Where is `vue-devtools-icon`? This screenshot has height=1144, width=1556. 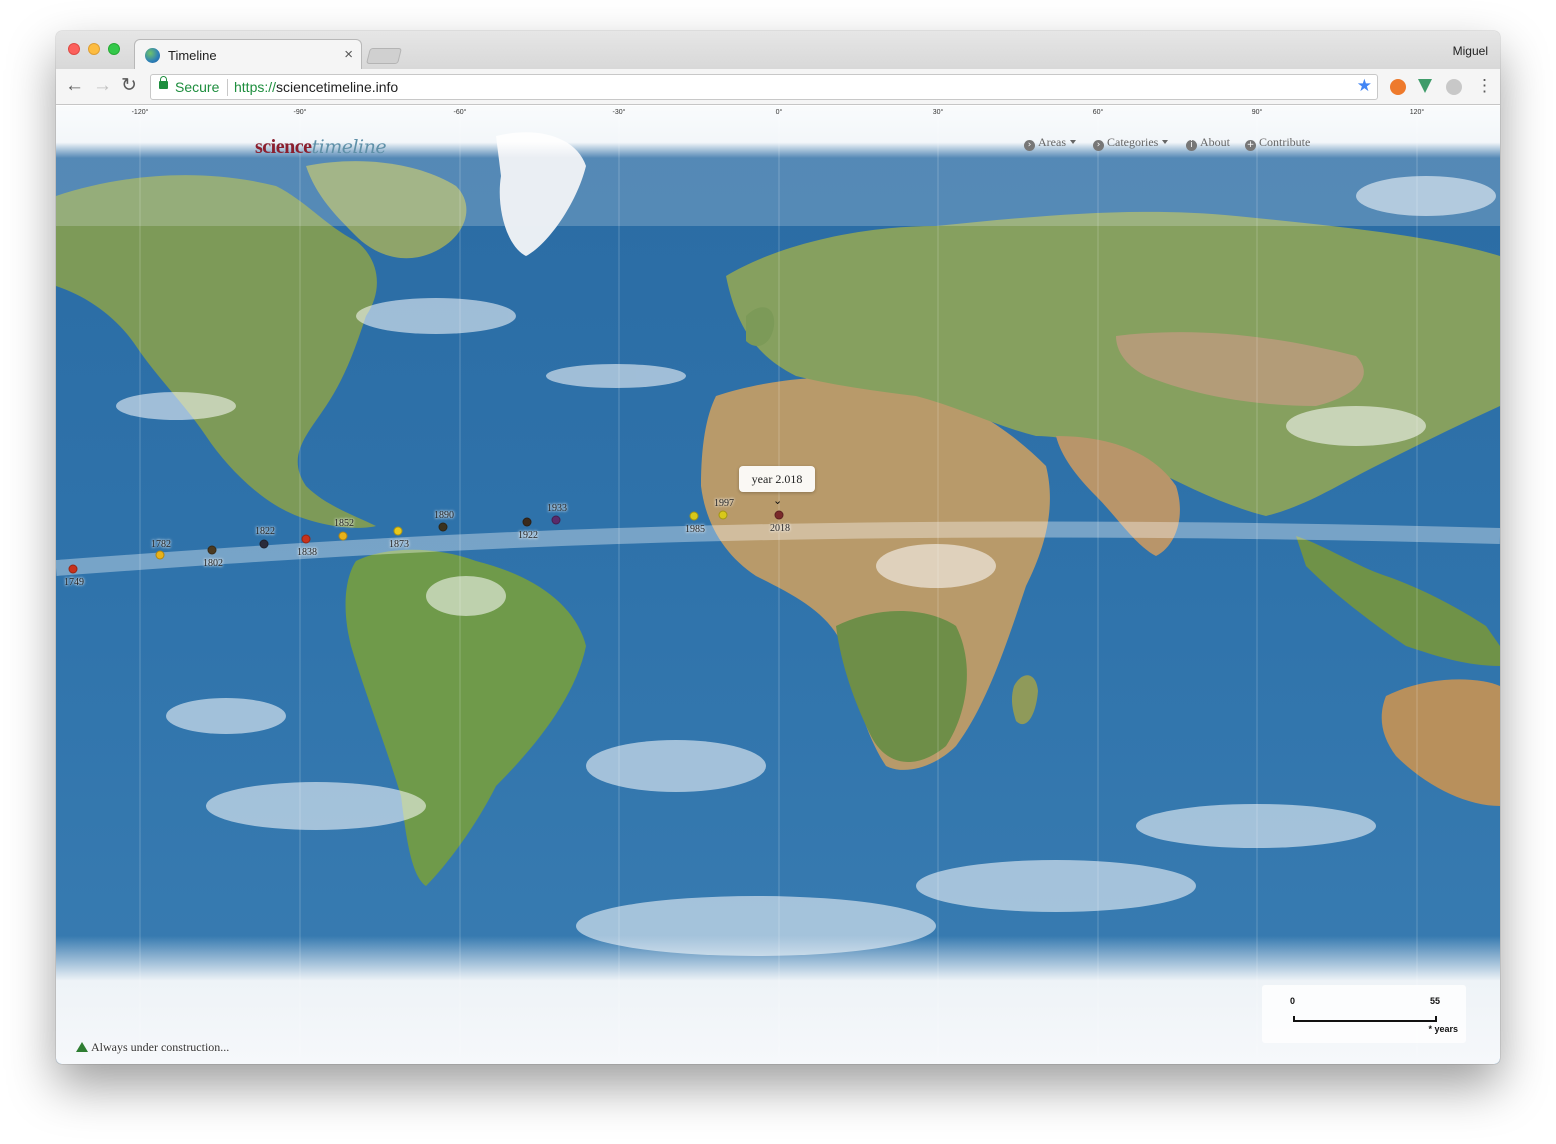
vue-devtools-icon is located at coordinates (1425, 86).